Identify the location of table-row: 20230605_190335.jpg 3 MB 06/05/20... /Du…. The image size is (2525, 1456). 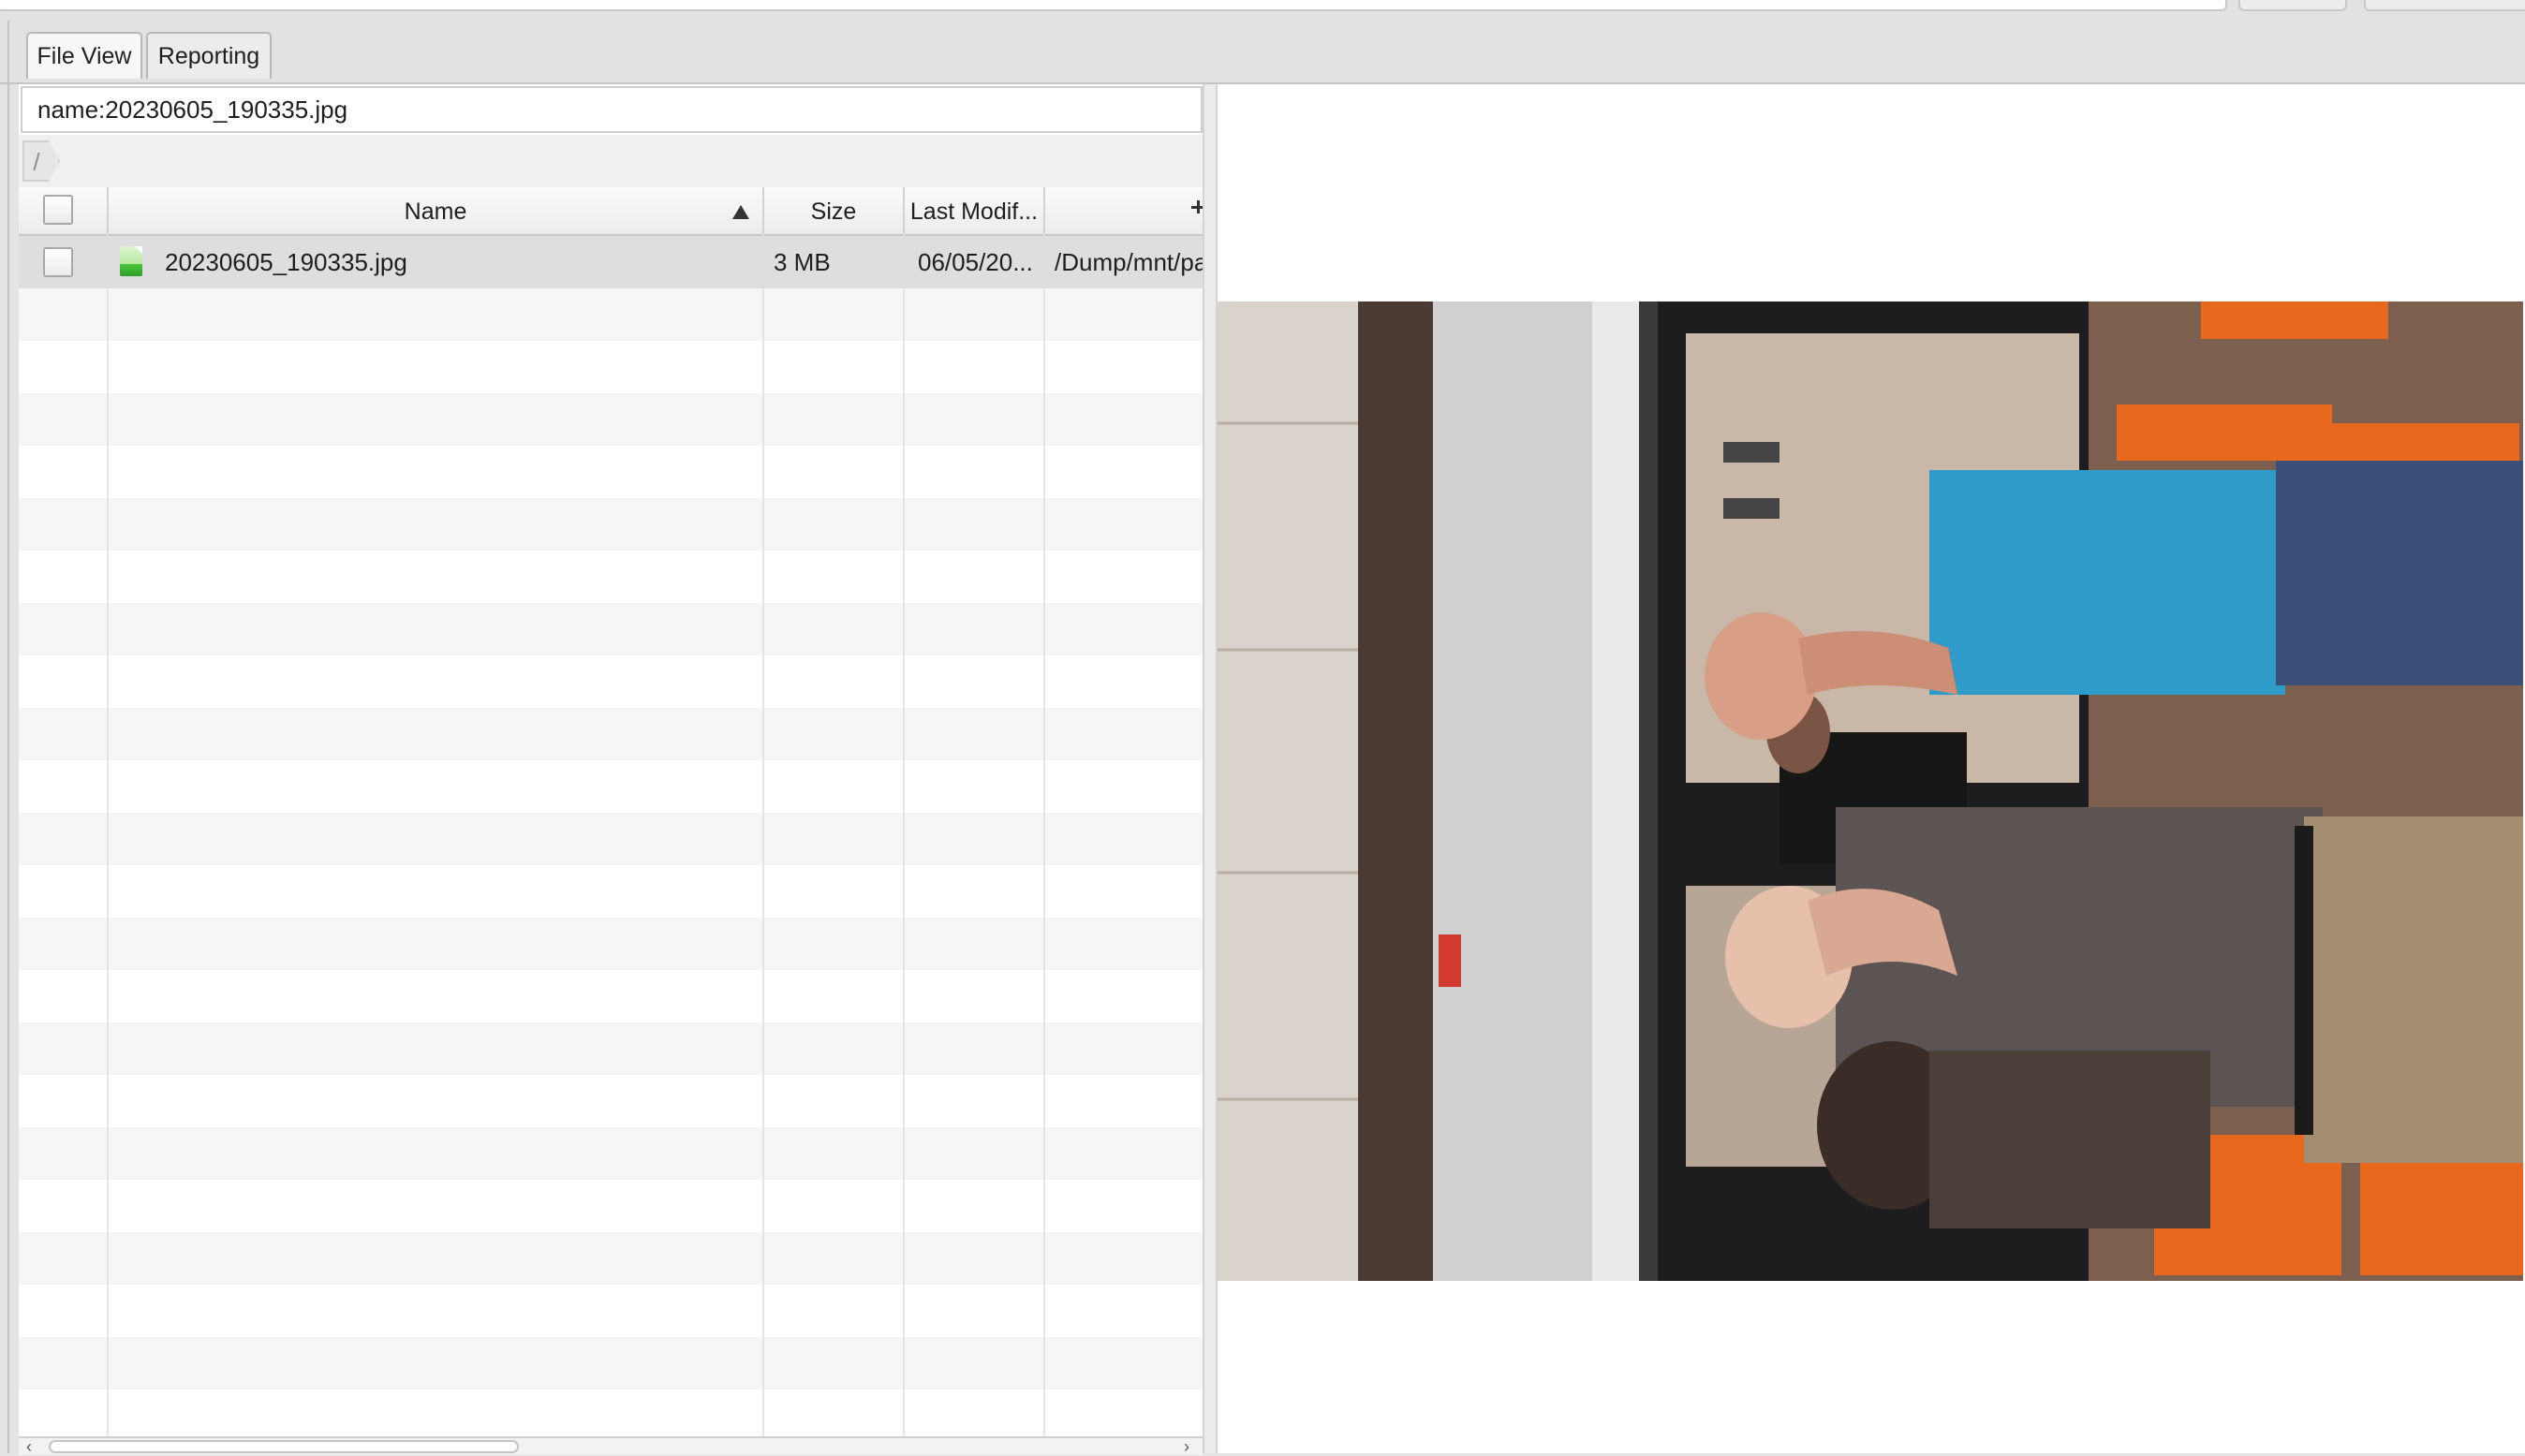
(611, 262).